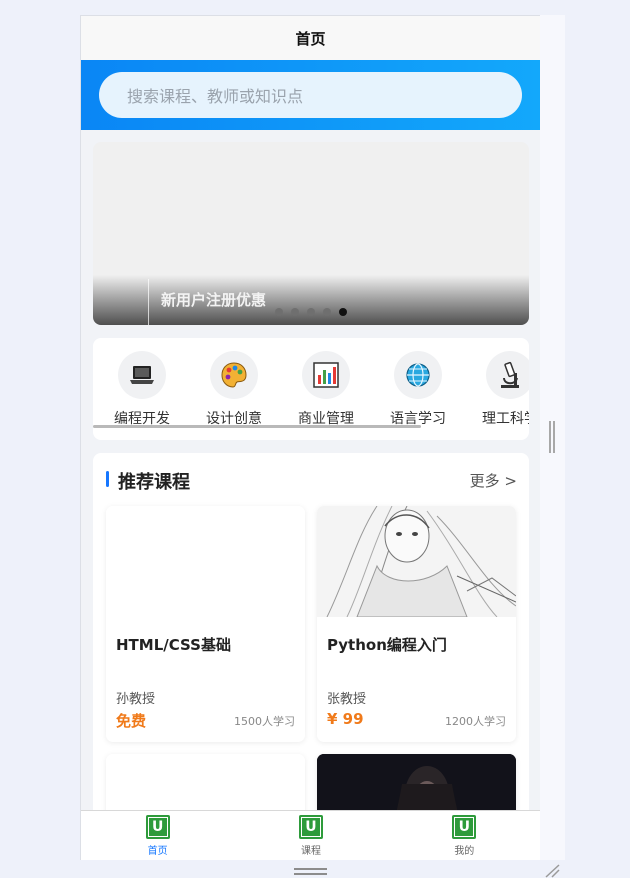 Image resolution: width=630 pixels, height=878 pixels. I want to click on category-item-language: 语言学习, so click(418, 389).